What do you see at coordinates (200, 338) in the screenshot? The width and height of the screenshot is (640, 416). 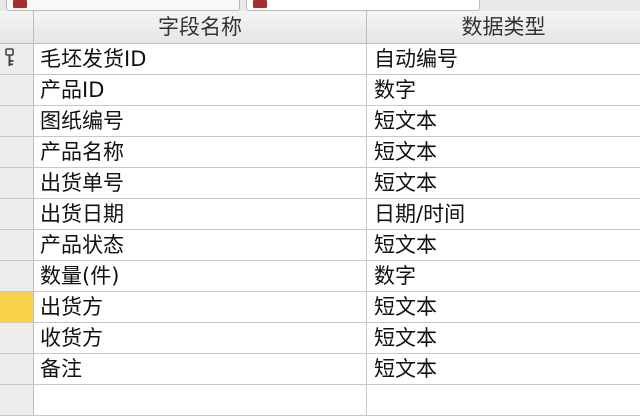 I see `field-name-cell: 收货方` at bounding box center [200, 338].